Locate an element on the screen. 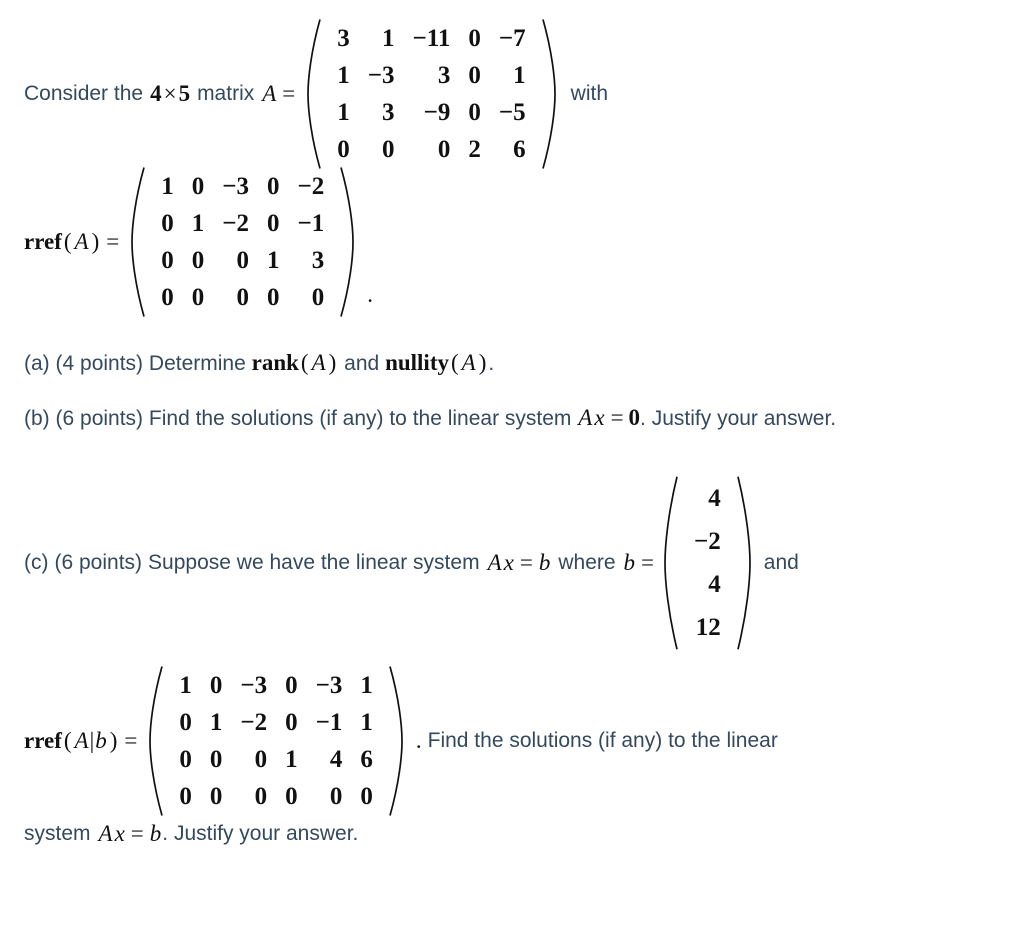 This screenshot has height=943, width=1024. rank-open-paren: ( is located at coordinates (304, 362).